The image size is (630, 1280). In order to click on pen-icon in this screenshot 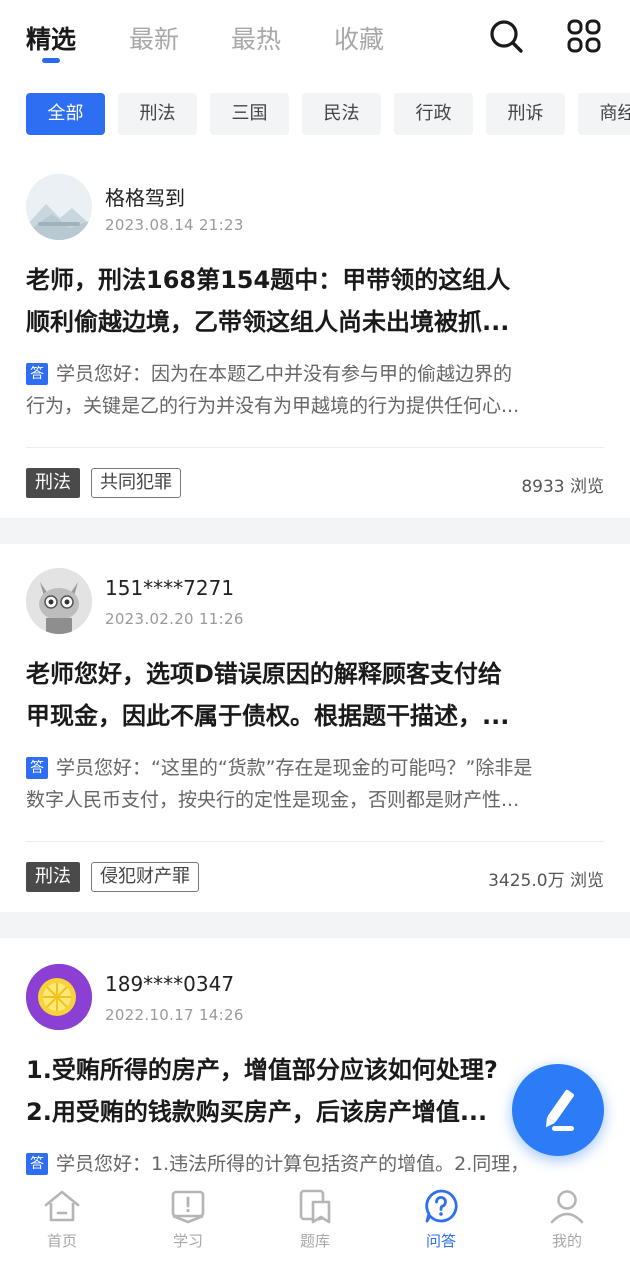, I will do `click(559, 1110)`.